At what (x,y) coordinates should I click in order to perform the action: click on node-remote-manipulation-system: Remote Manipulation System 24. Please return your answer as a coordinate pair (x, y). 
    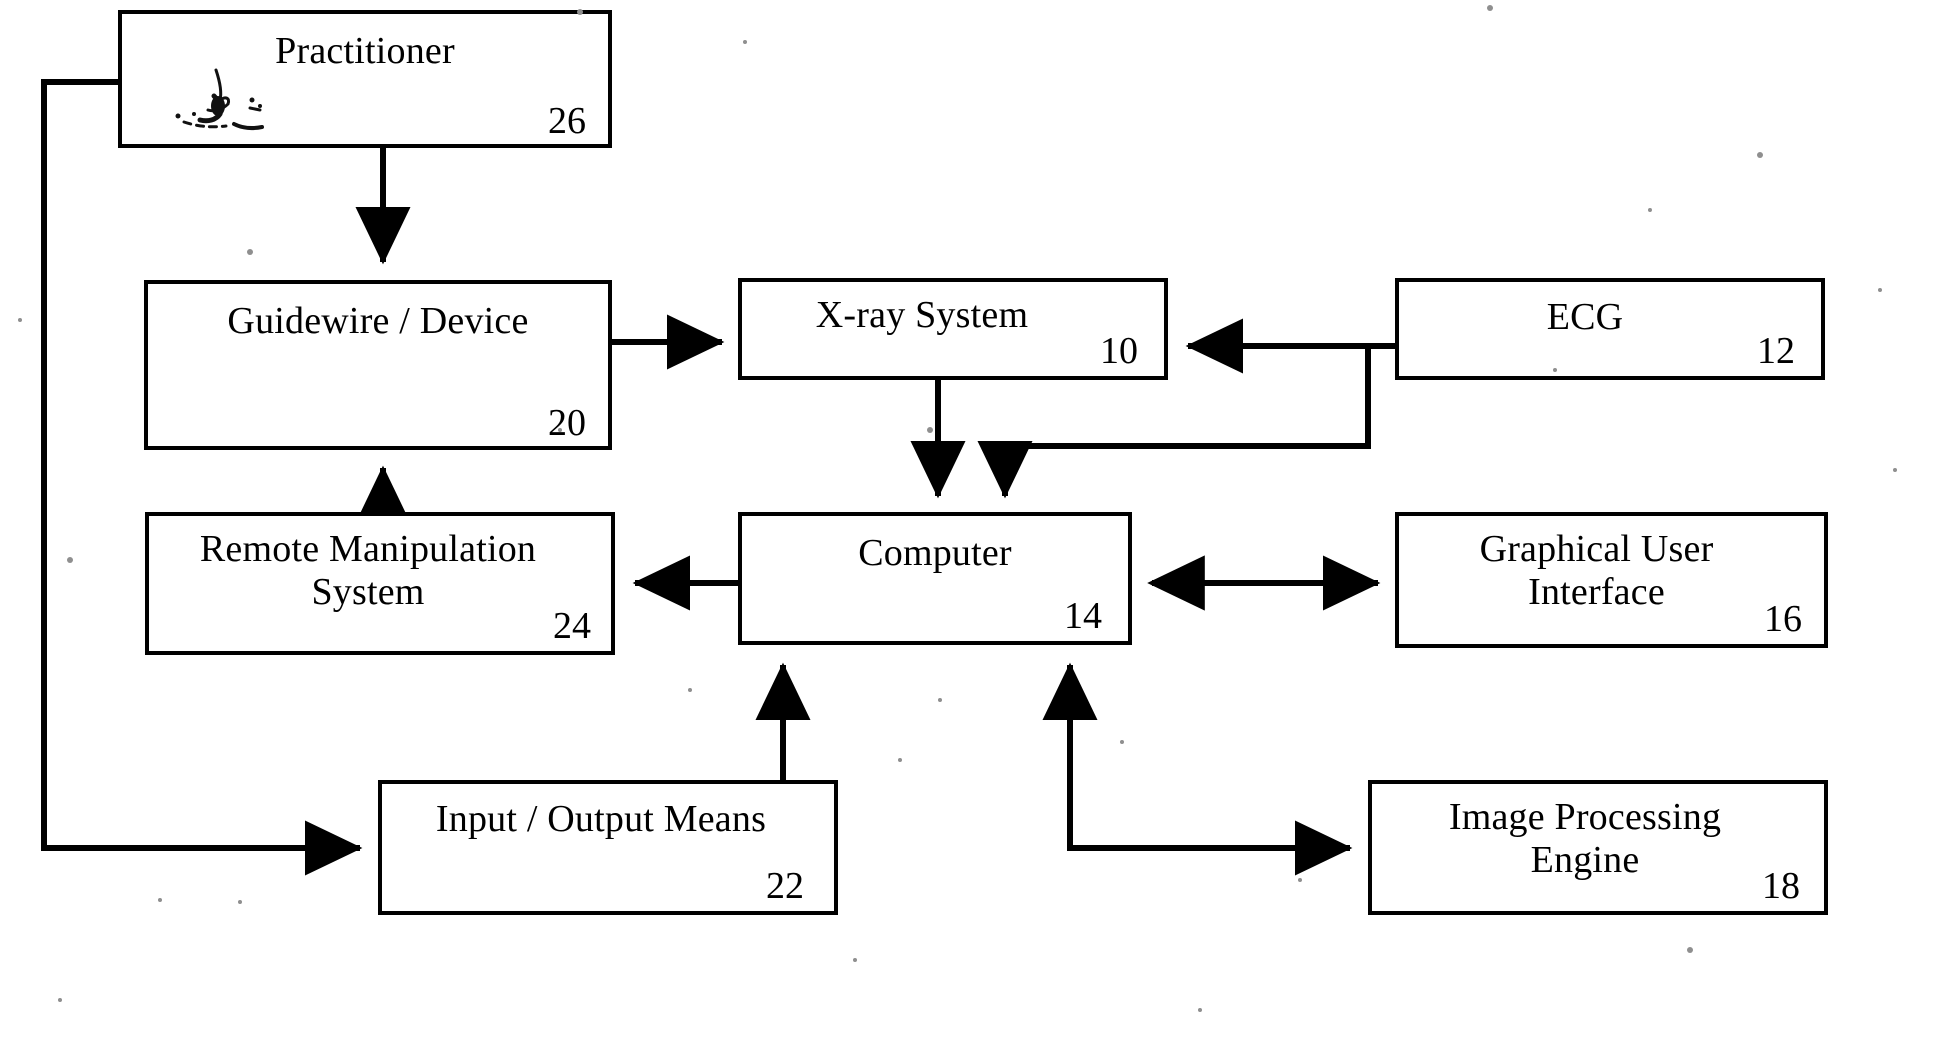
    Looking at the image, I should click on (380, 583).